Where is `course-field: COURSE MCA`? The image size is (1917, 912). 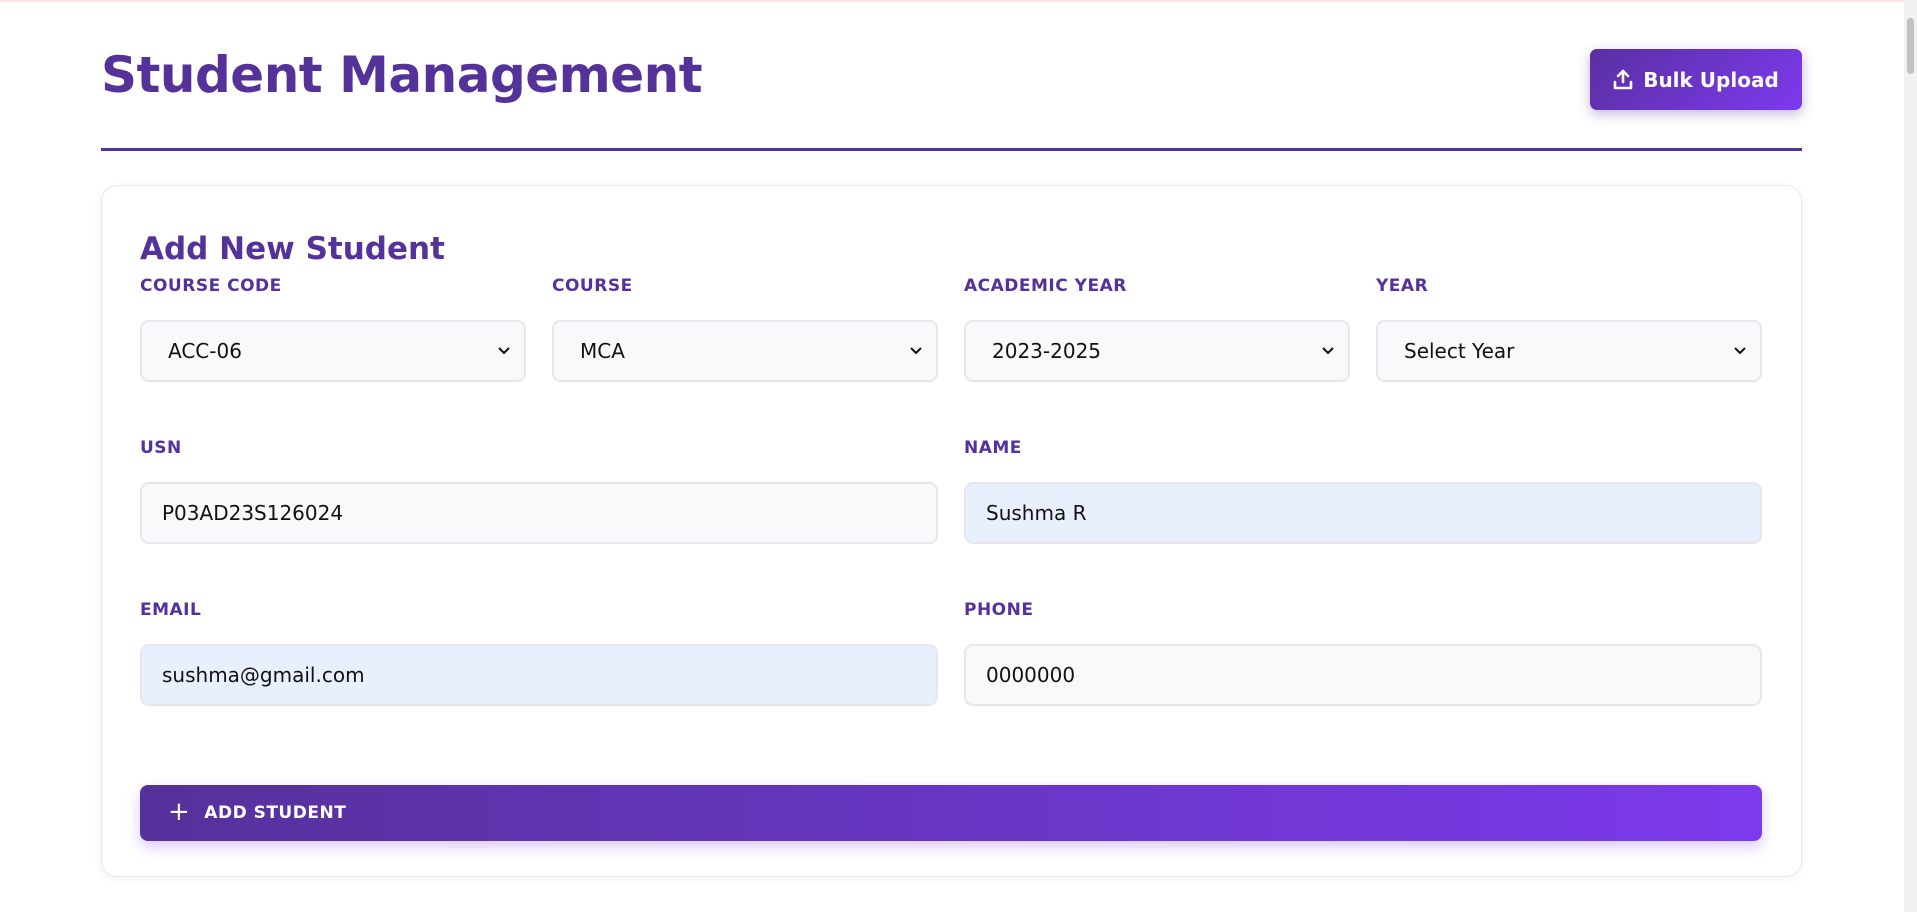
course-field: COURSE MCA is located at coordinates (745, 329).